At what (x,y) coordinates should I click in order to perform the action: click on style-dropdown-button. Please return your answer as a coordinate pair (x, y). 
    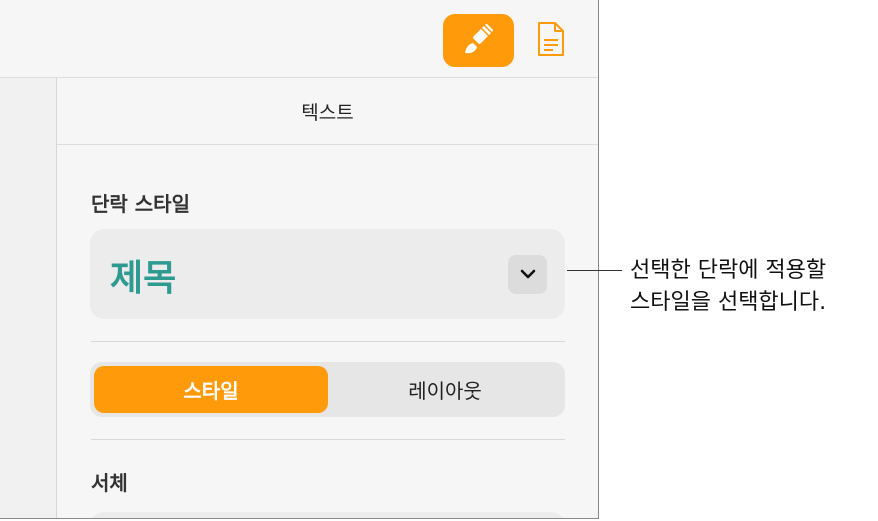
    Looking at the image, I should click on (527, 274).